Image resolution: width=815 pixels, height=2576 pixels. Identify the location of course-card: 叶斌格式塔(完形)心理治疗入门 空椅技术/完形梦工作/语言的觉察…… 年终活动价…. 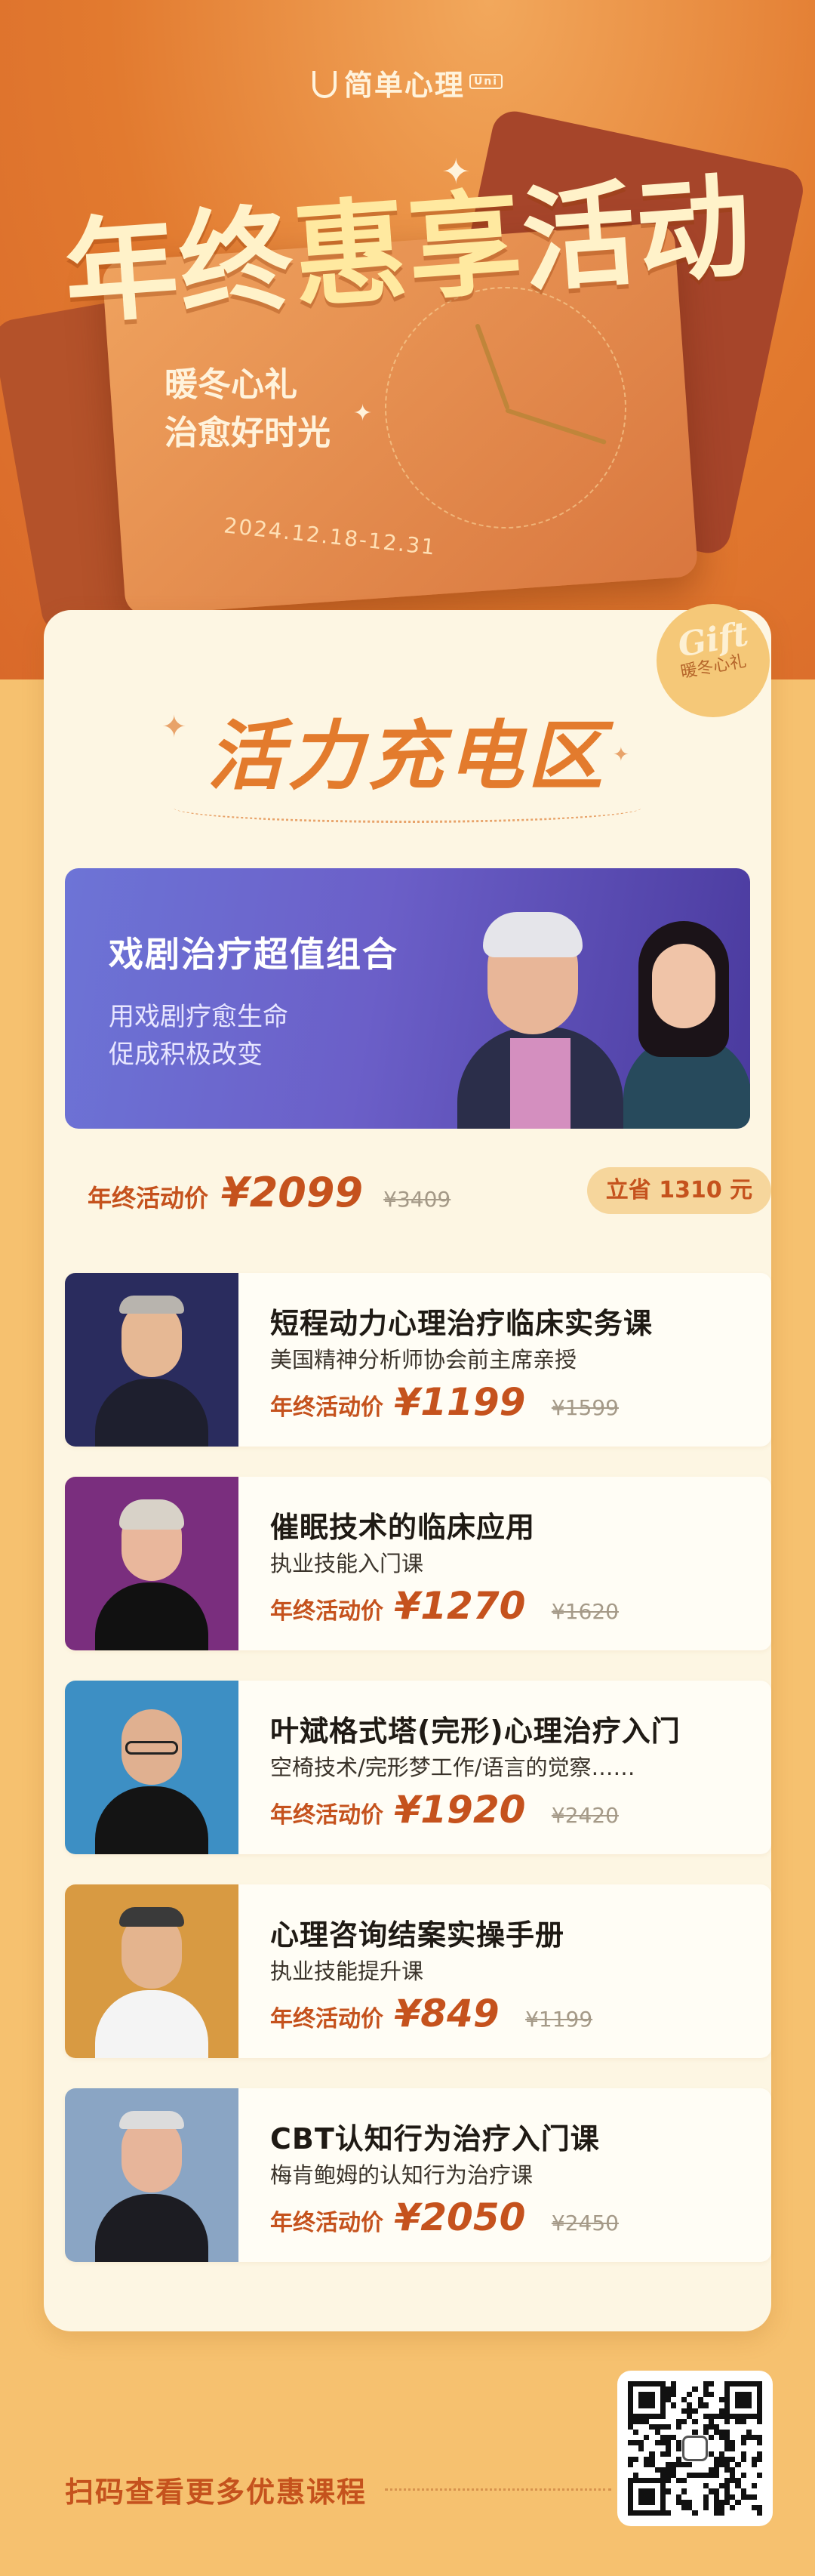
(418, 1767).